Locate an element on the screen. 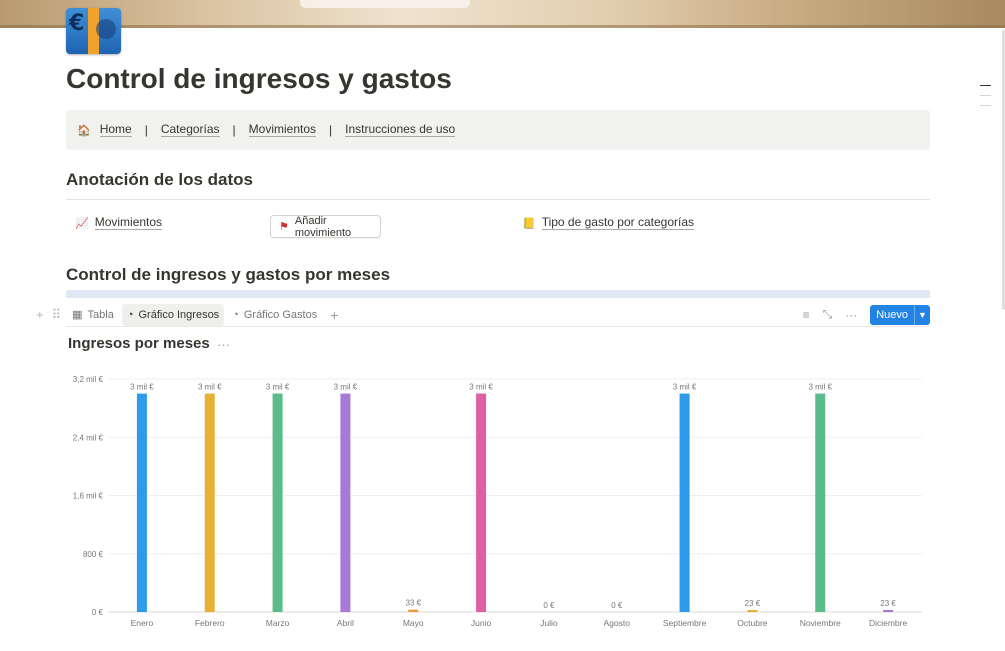 This screenshot has height=651, width=1005. add-block-icon: + is located at coordinates (40, 314).